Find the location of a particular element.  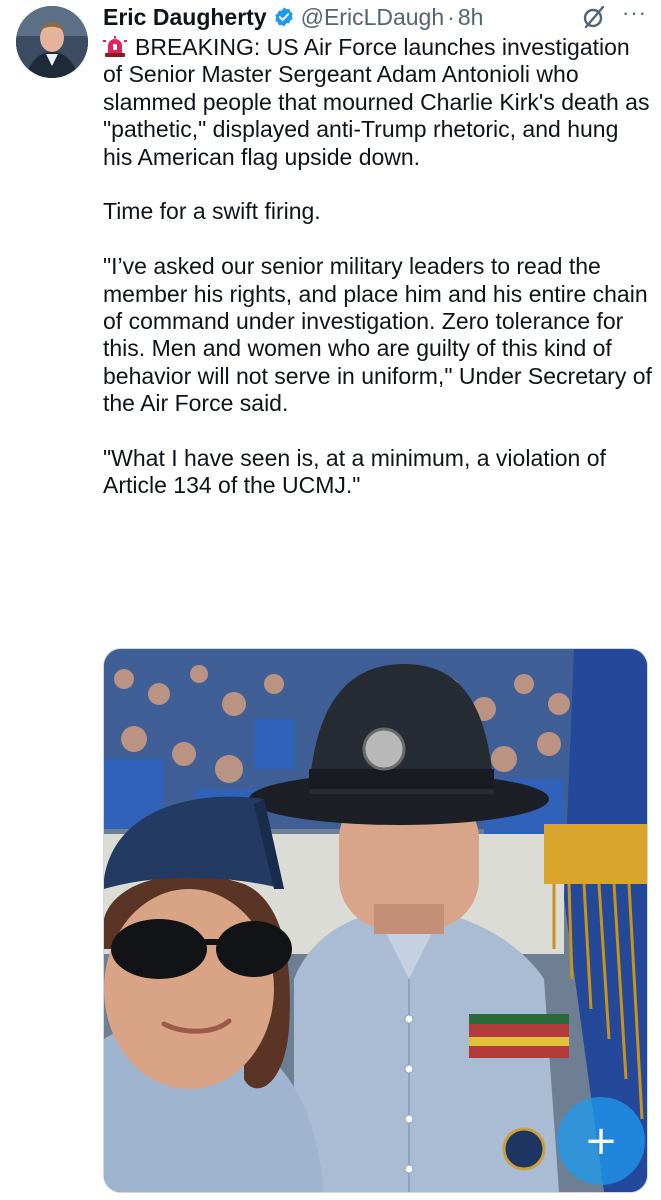

author-avatar is located at coordinates (52, 42).